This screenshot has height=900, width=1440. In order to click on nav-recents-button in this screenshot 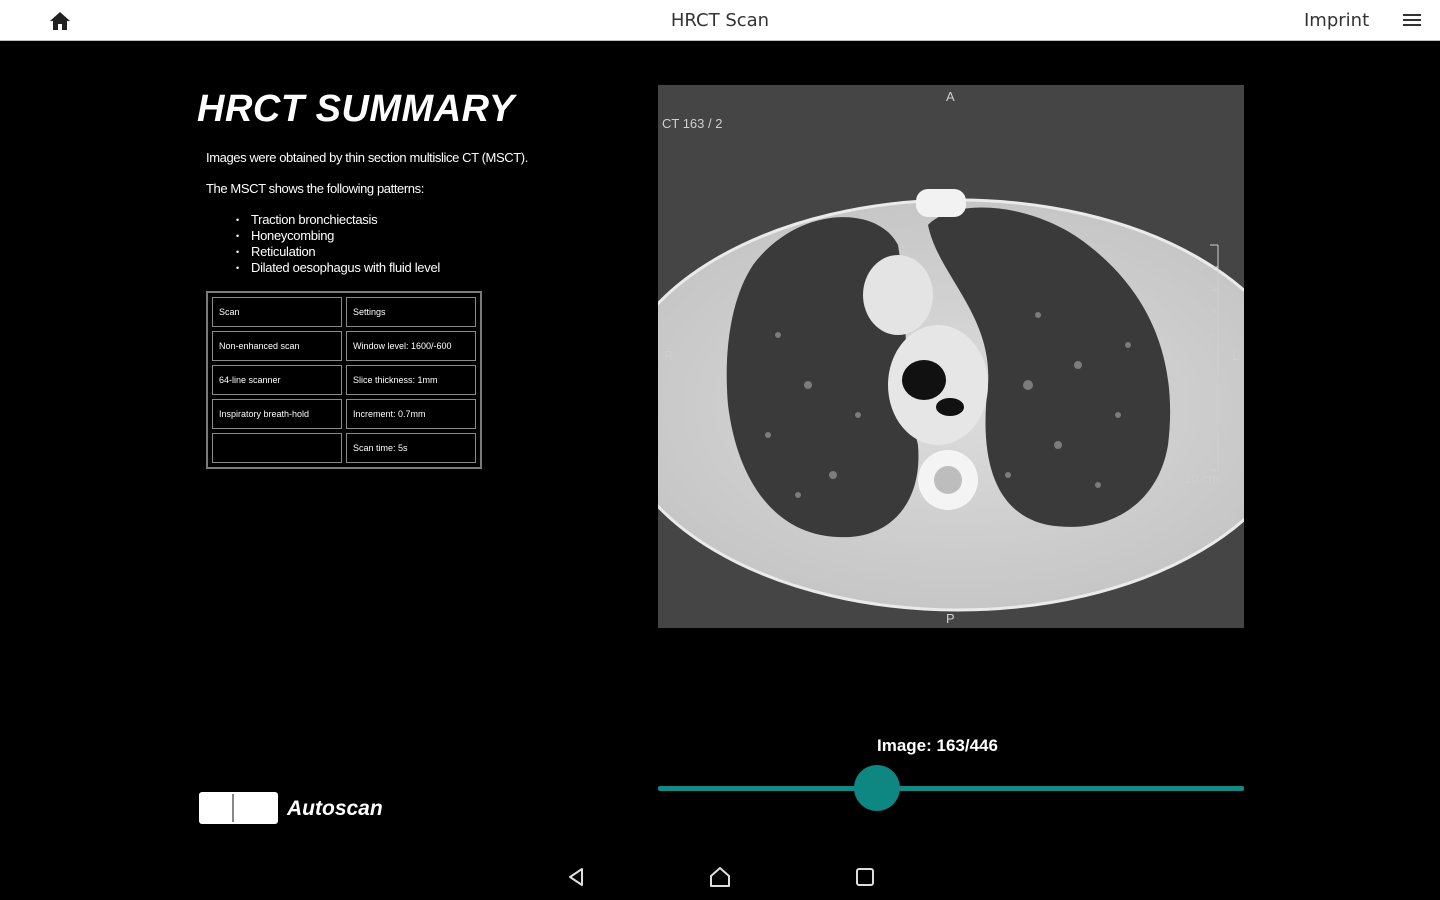, I will do `click(865, 877)`.